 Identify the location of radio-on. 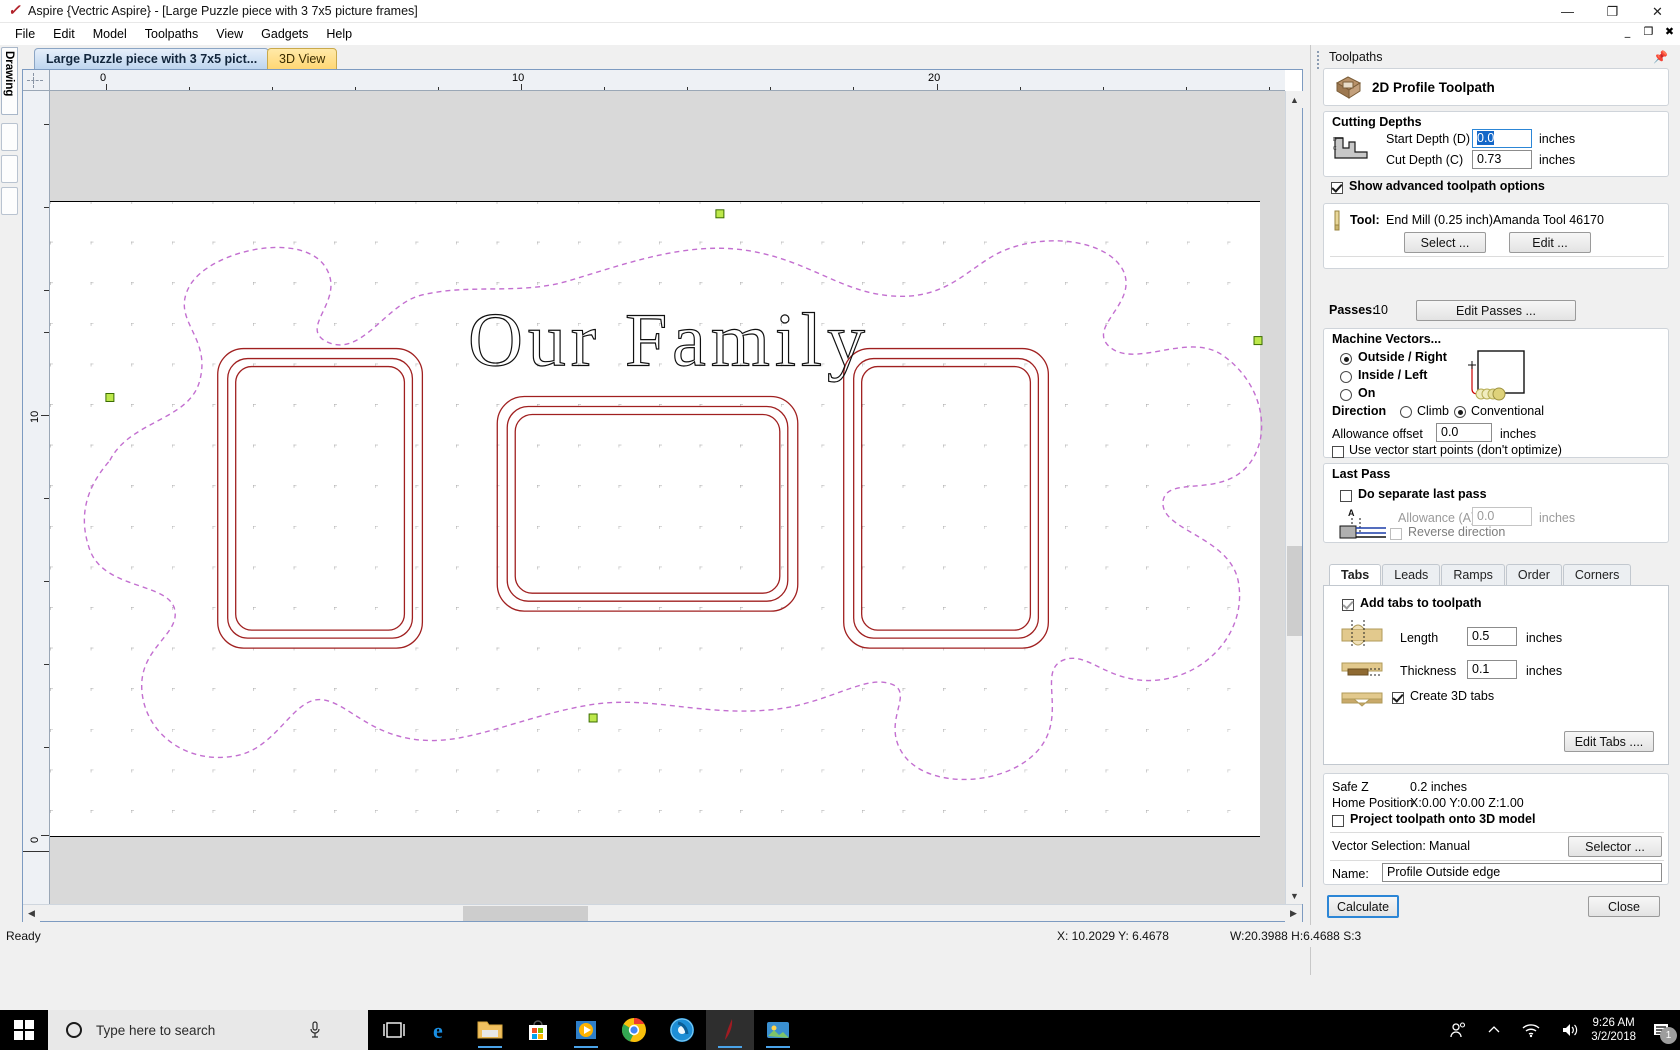
(1346, 395).